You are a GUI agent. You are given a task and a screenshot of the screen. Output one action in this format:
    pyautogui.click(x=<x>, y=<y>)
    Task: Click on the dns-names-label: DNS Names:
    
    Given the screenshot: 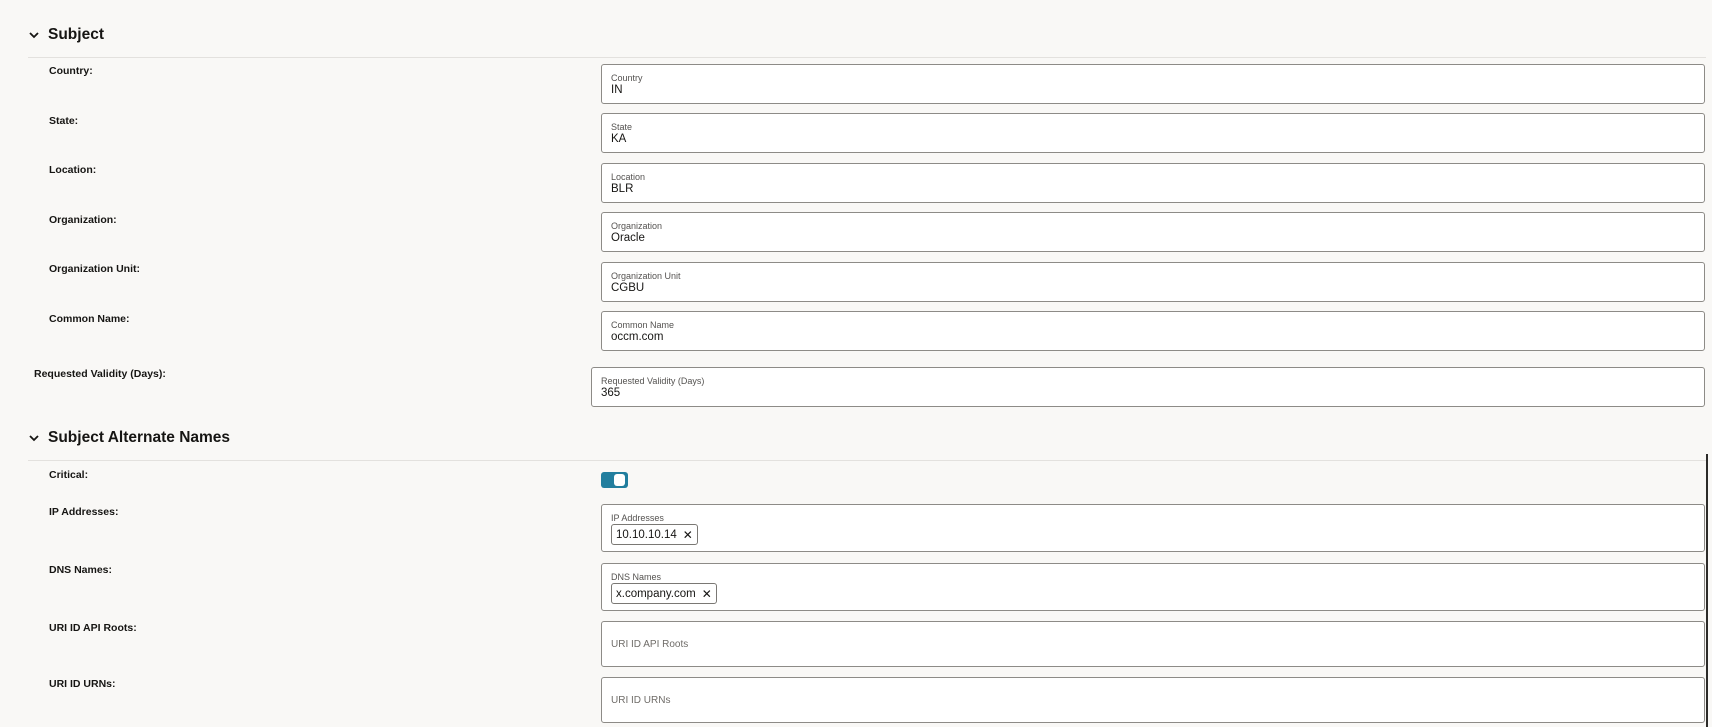 What is the action you would take?
    pyautogui.click(x=81, y=570)
    